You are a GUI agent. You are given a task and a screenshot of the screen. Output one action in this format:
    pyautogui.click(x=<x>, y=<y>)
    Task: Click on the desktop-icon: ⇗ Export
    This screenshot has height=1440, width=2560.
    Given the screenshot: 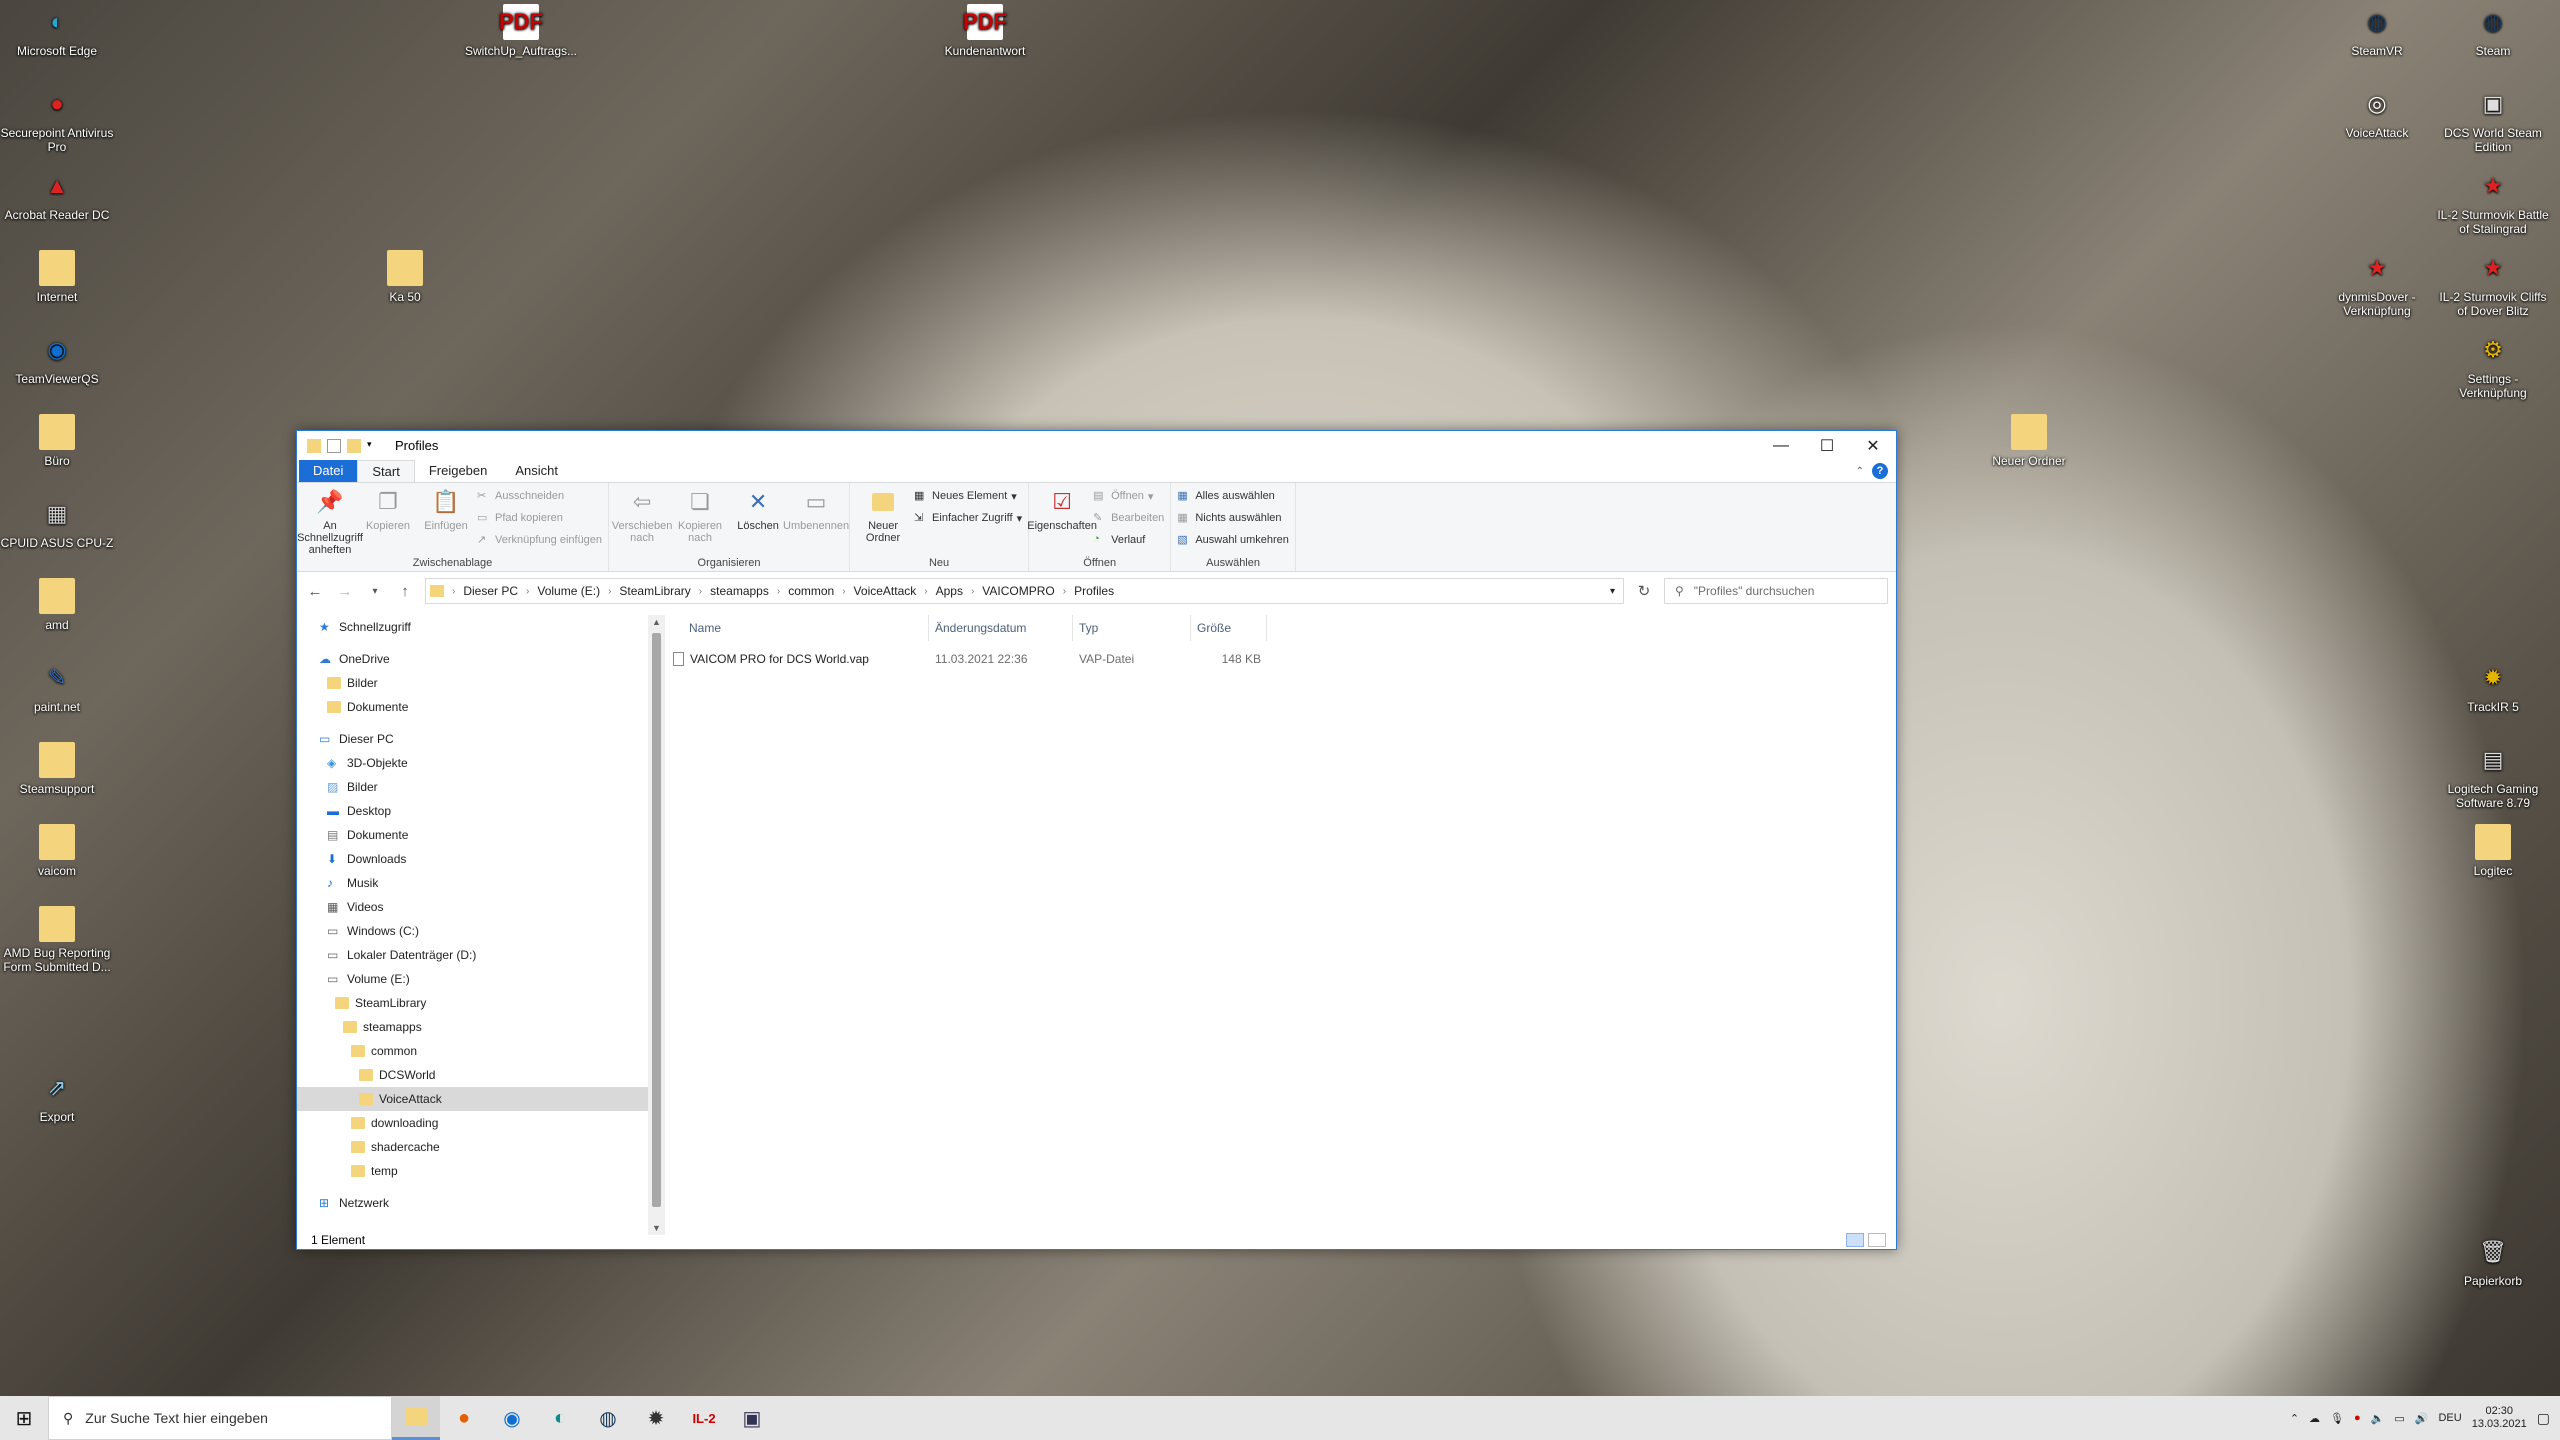 What is the action you would take?
    pyautogui.click(x=58, y=1097)
    